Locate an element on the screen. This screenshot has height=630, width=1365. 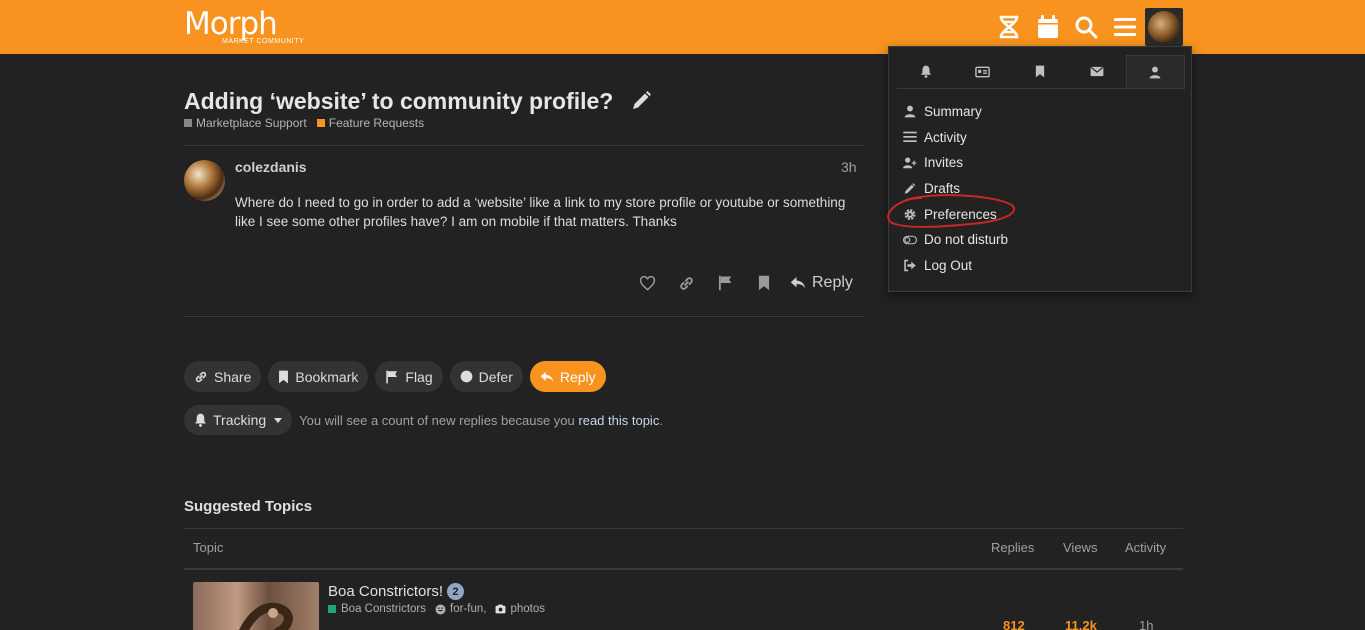
column-header-views: Views is located at coordinates (1080, 547).